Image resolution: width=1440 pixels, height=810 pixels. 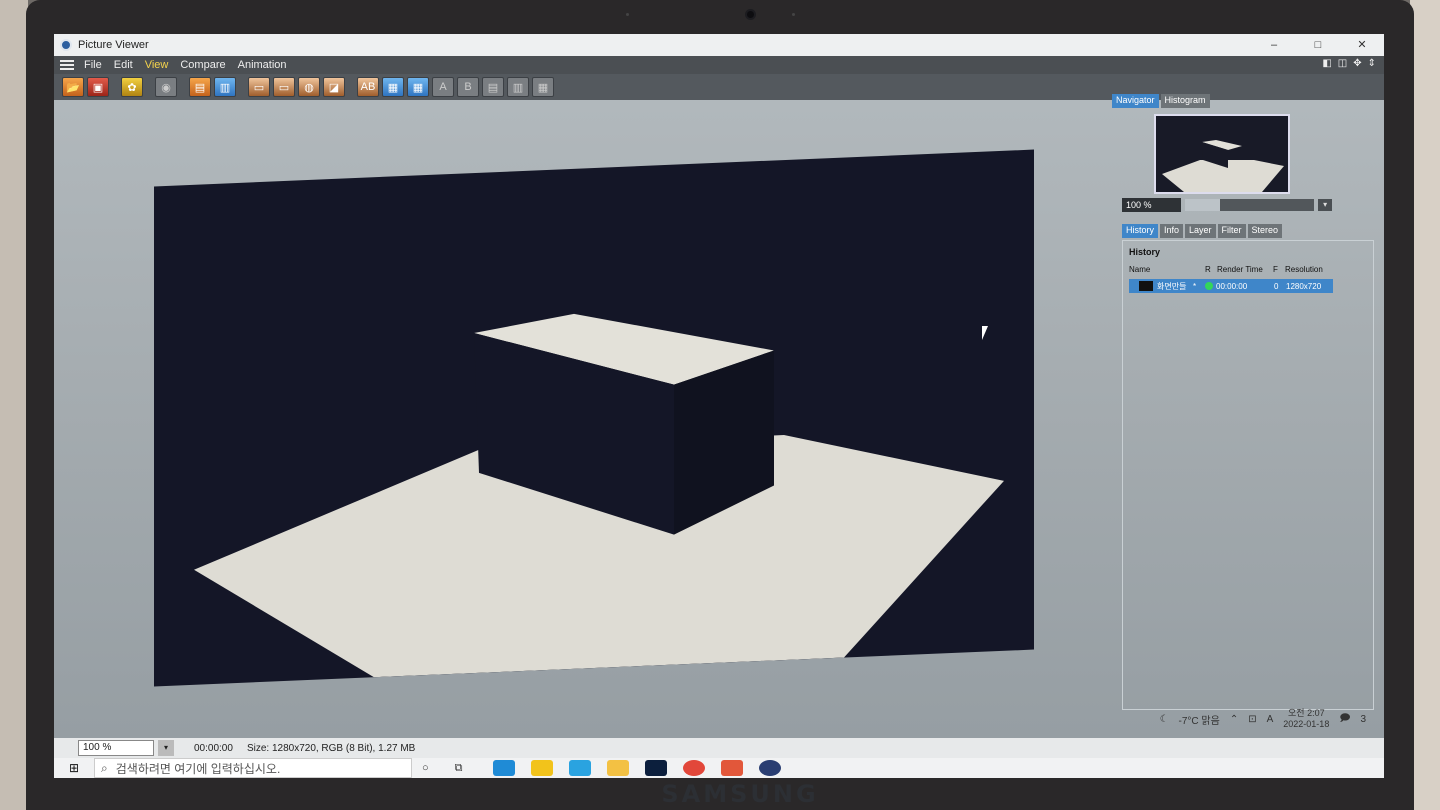 What do you see at coordinates (1145, 252) in the screenshot?
I see `history-title: History` at bounding box center [1145, 252].